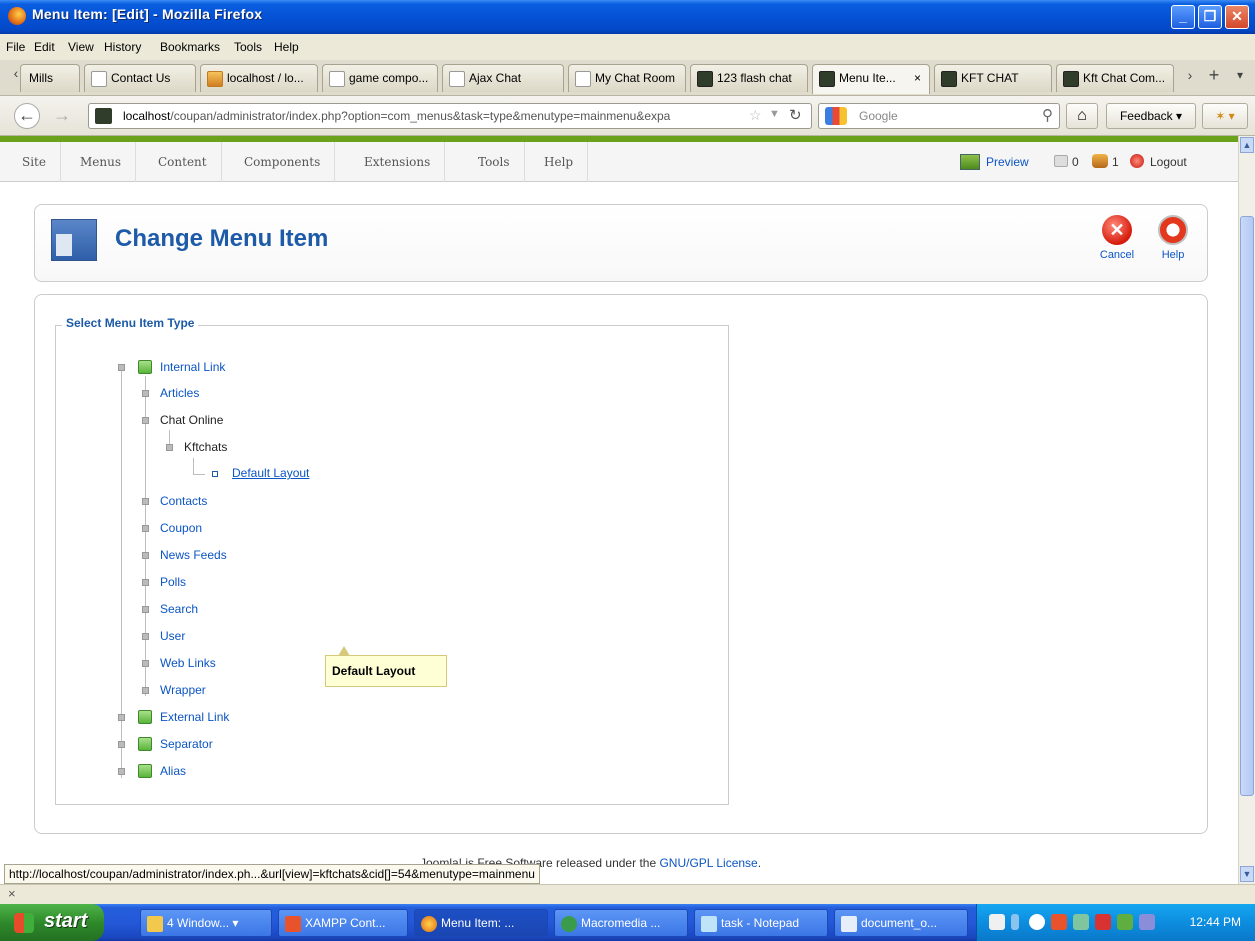 The image size is (1255, 941). What do you see at coordinates (583, 79) in the screenshot?
I see `page-icon` at bounding box center [583, 79].